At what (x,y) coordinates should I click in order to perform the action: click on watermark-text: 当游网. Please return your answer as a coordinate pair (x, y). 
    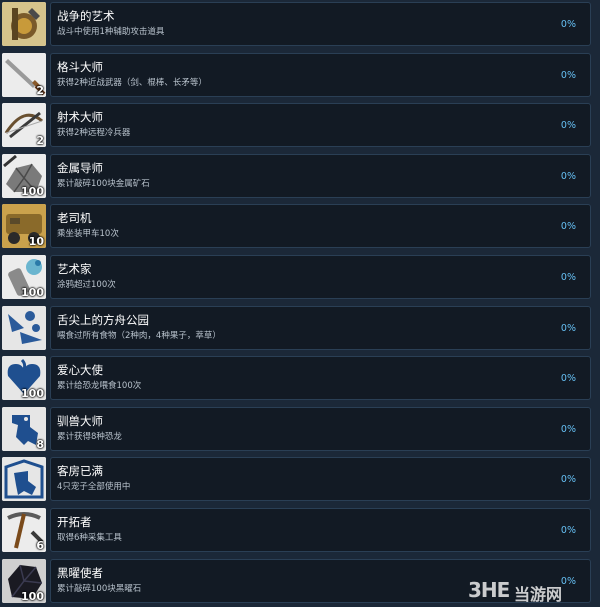
    Looking at the image, I should click on (538, 594).